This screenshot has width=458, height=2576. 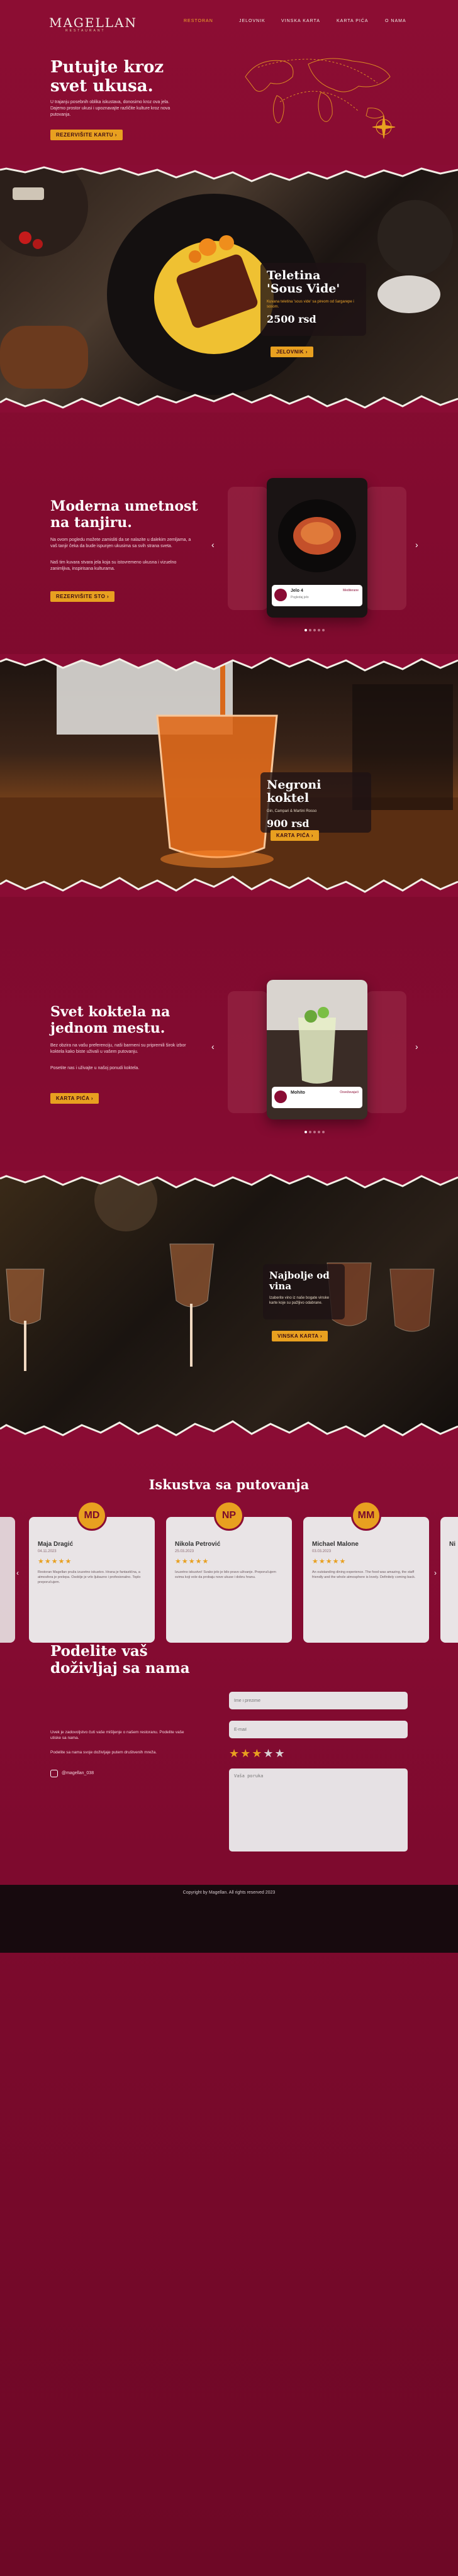 I want to click on slide-title: Jelo 4, so click(x=297, y=591).